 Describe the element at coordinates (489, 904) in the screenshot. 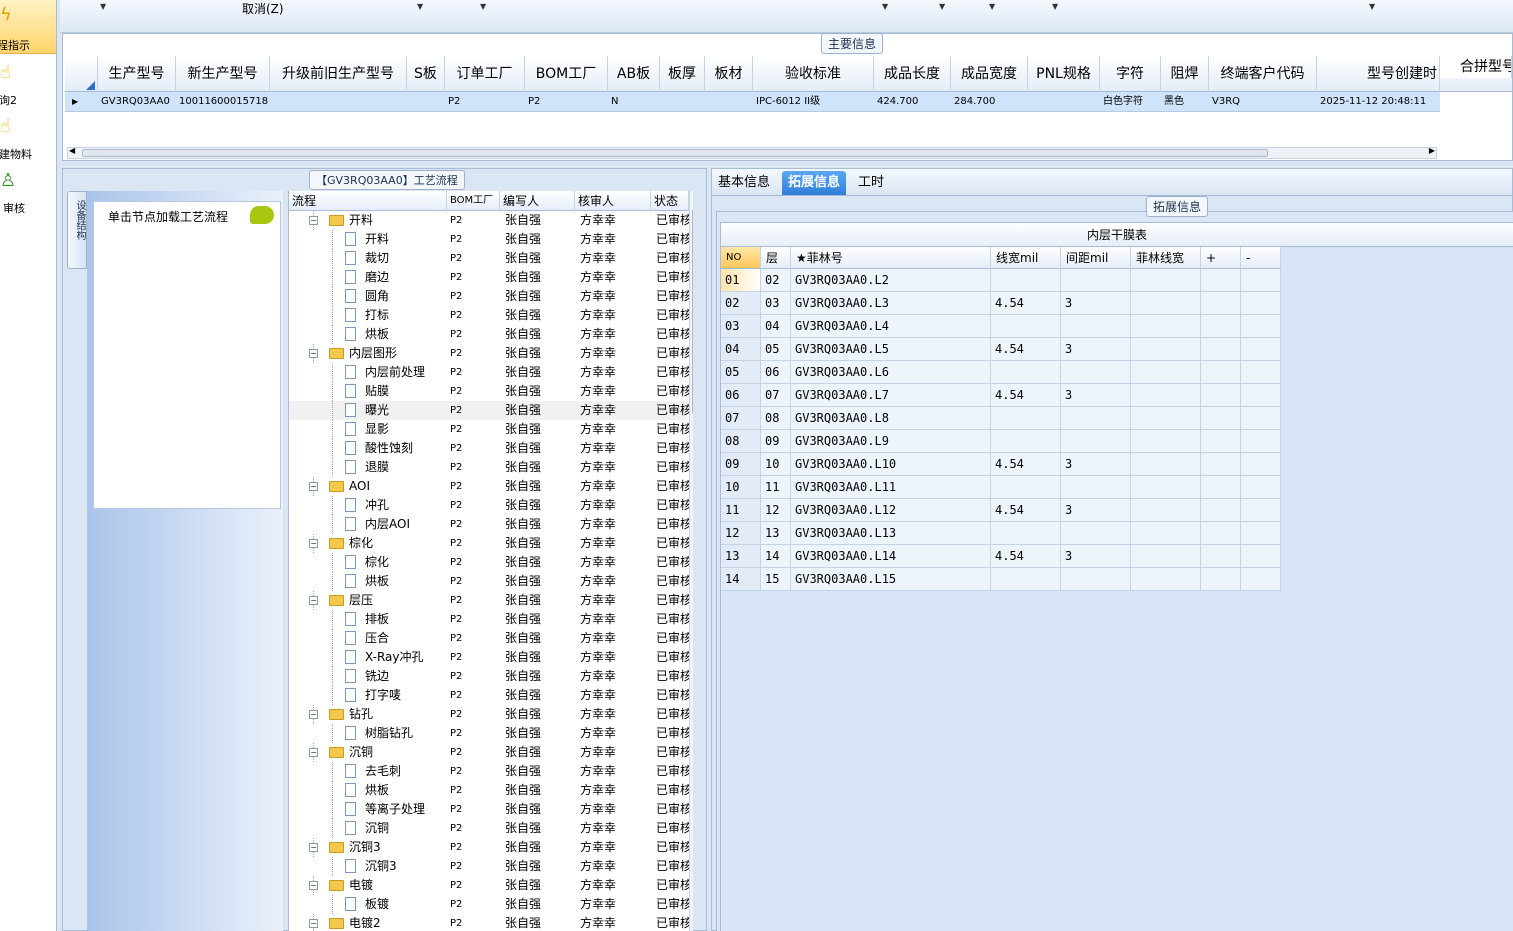

I see `tree-row: 板镀 P2 张自强 方幸幸 已审核` at that location.